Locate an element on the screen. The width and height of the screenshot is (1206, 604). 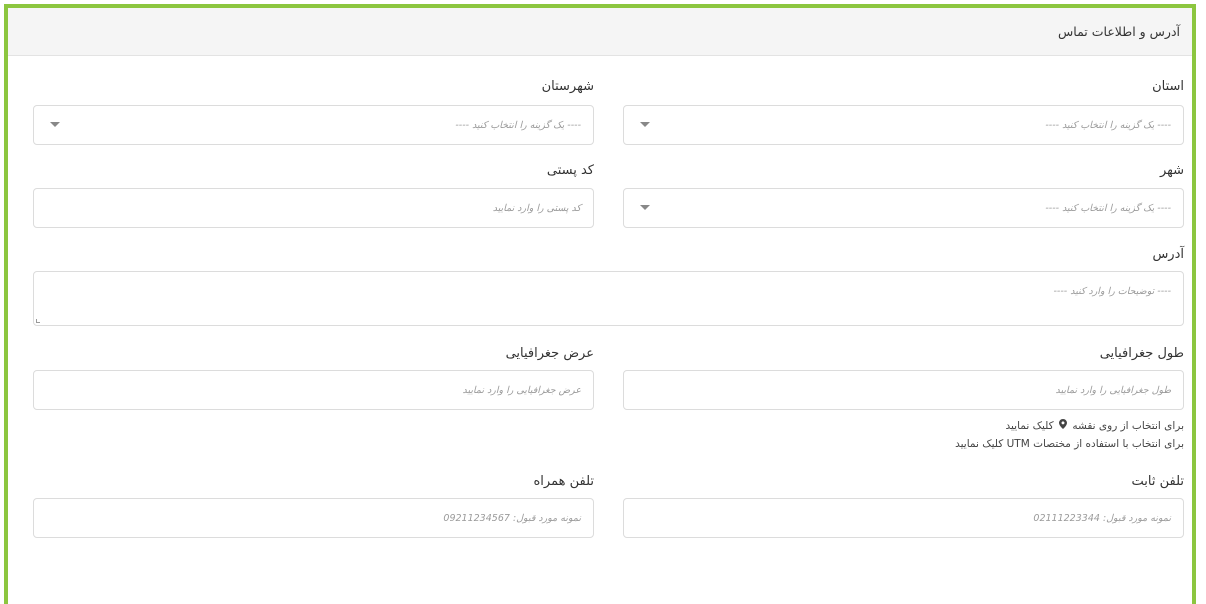
map-note-before: برای انتخاب از روی نقشه is located at coordinates (1128, 426).